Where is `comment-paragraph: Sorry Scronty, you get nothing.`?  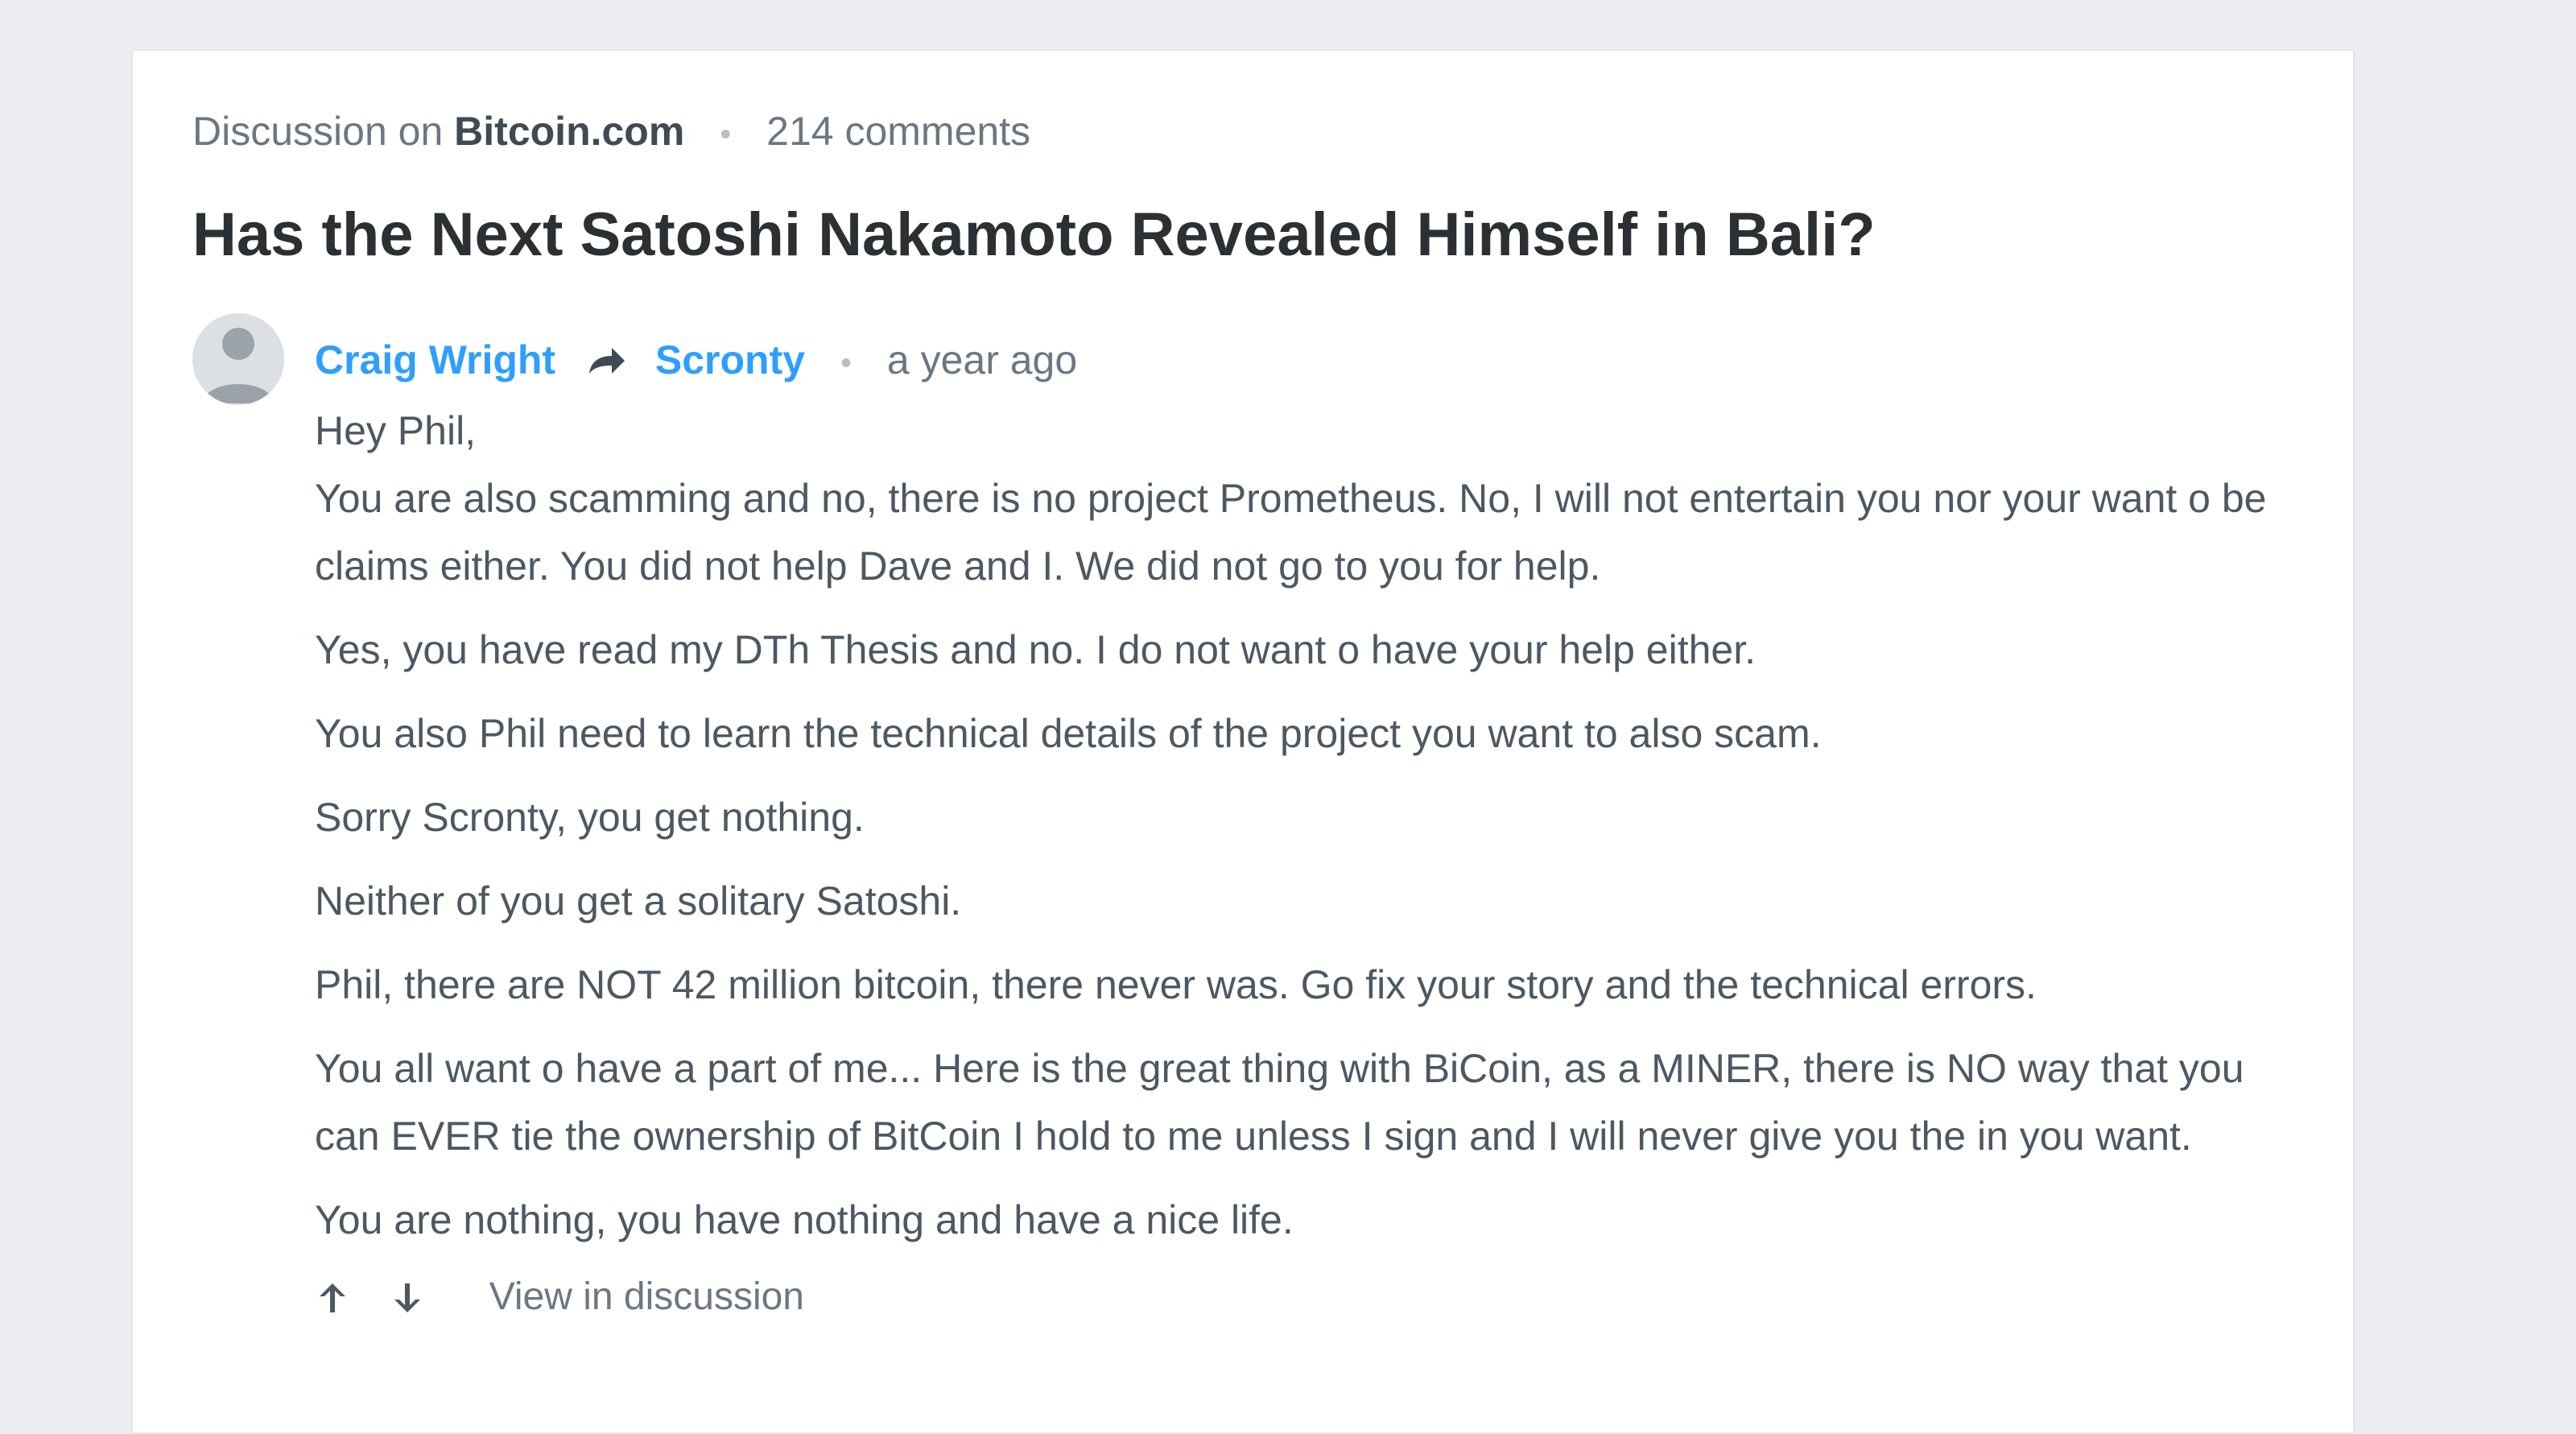 comment-paragraph: Sorry Scronty, you get nothing. is located at coordinates (590, 817).